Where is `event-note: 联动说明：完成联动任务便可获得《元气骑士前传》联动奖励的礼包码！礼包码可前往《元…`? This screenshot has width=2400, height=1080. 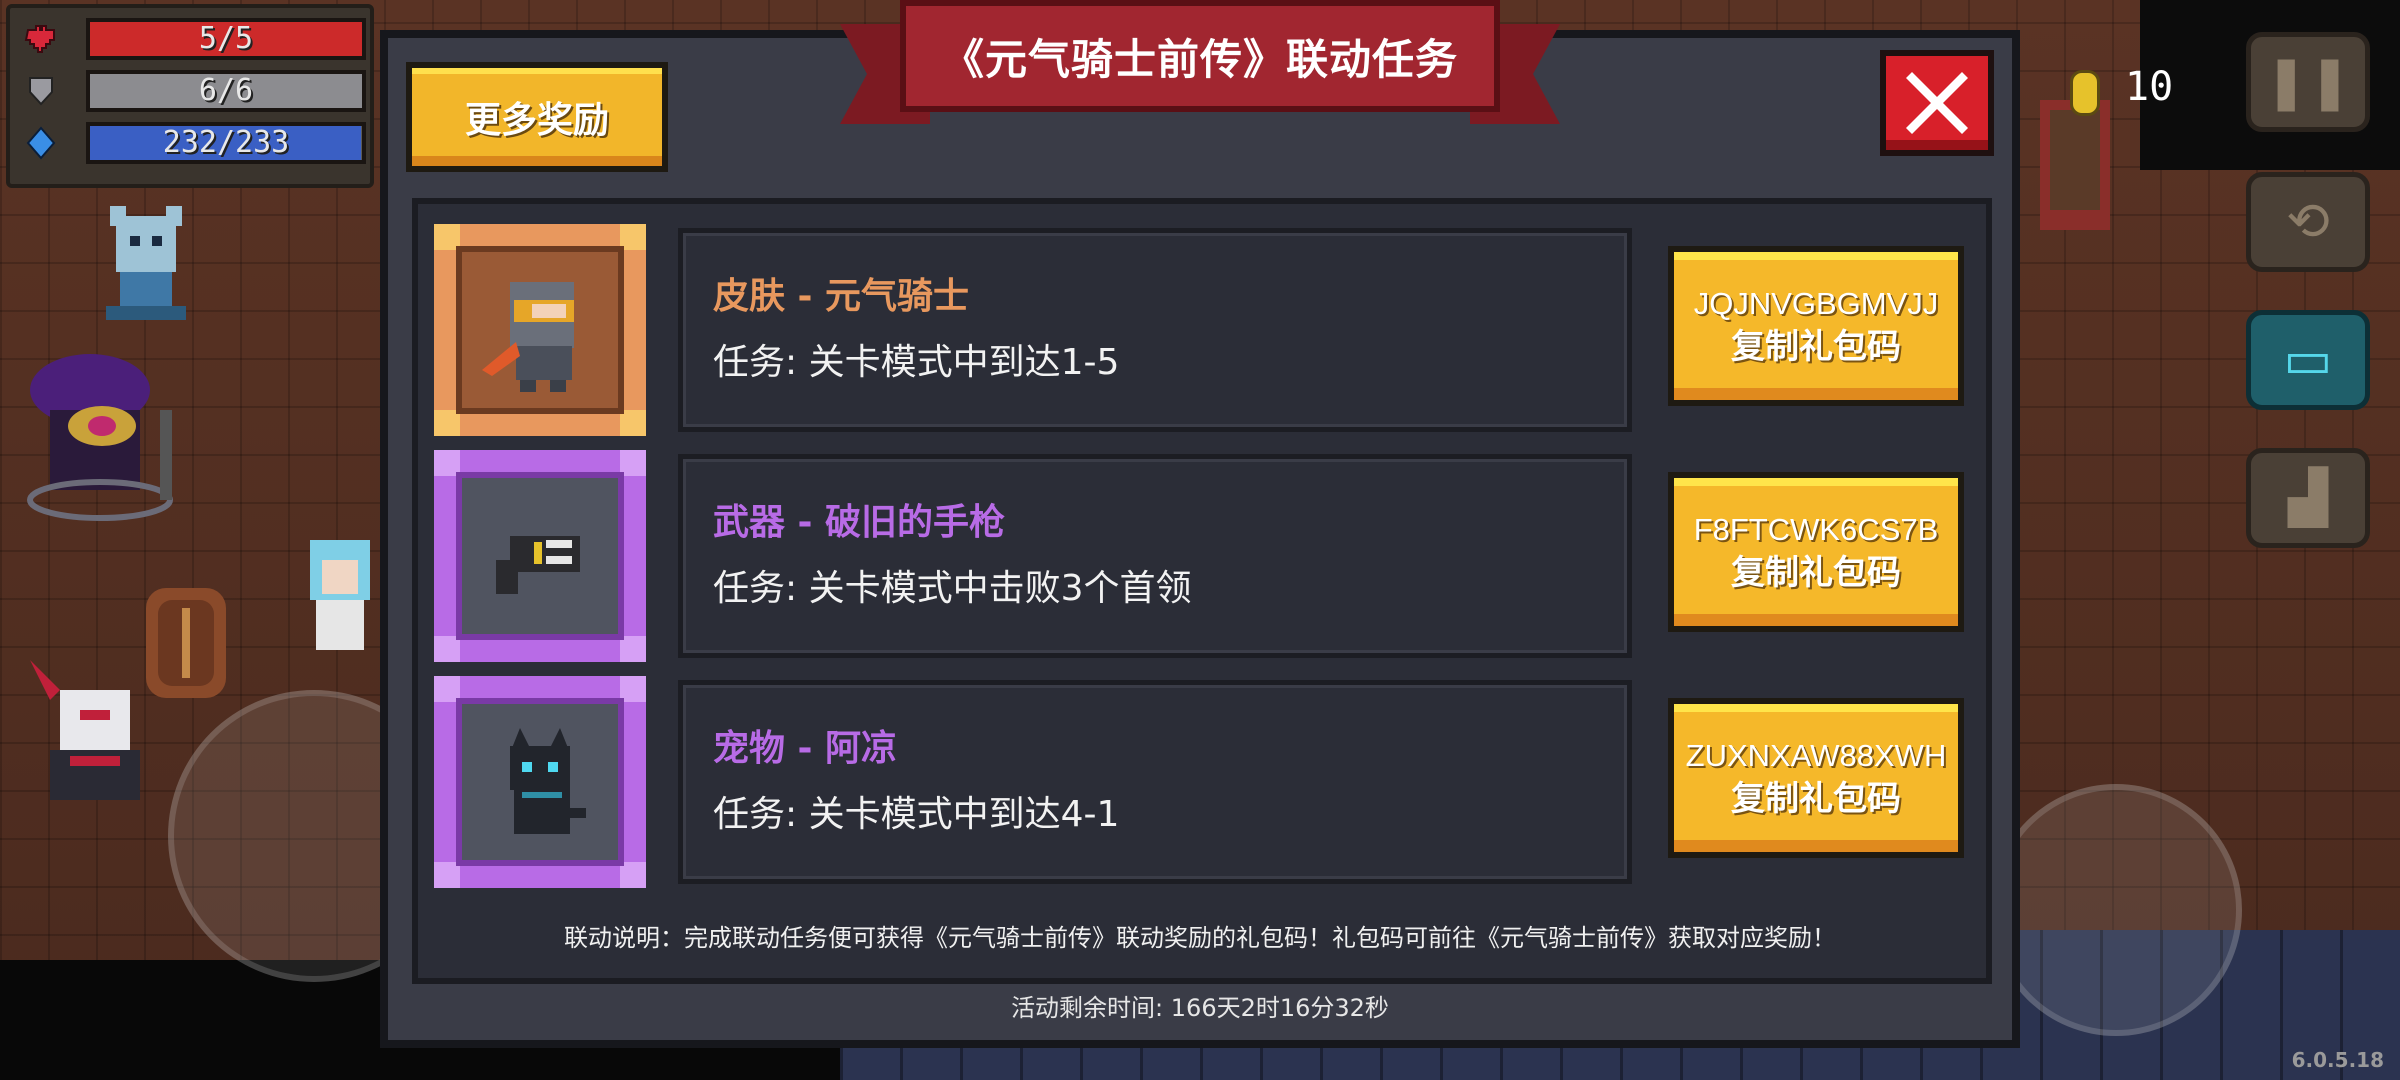 event-note: 联动说明：完成联动任务便可获得《元气骑士前传》联动奖励的礼包码！礼包码可前往《元… is located at coordinates (1200, 938).